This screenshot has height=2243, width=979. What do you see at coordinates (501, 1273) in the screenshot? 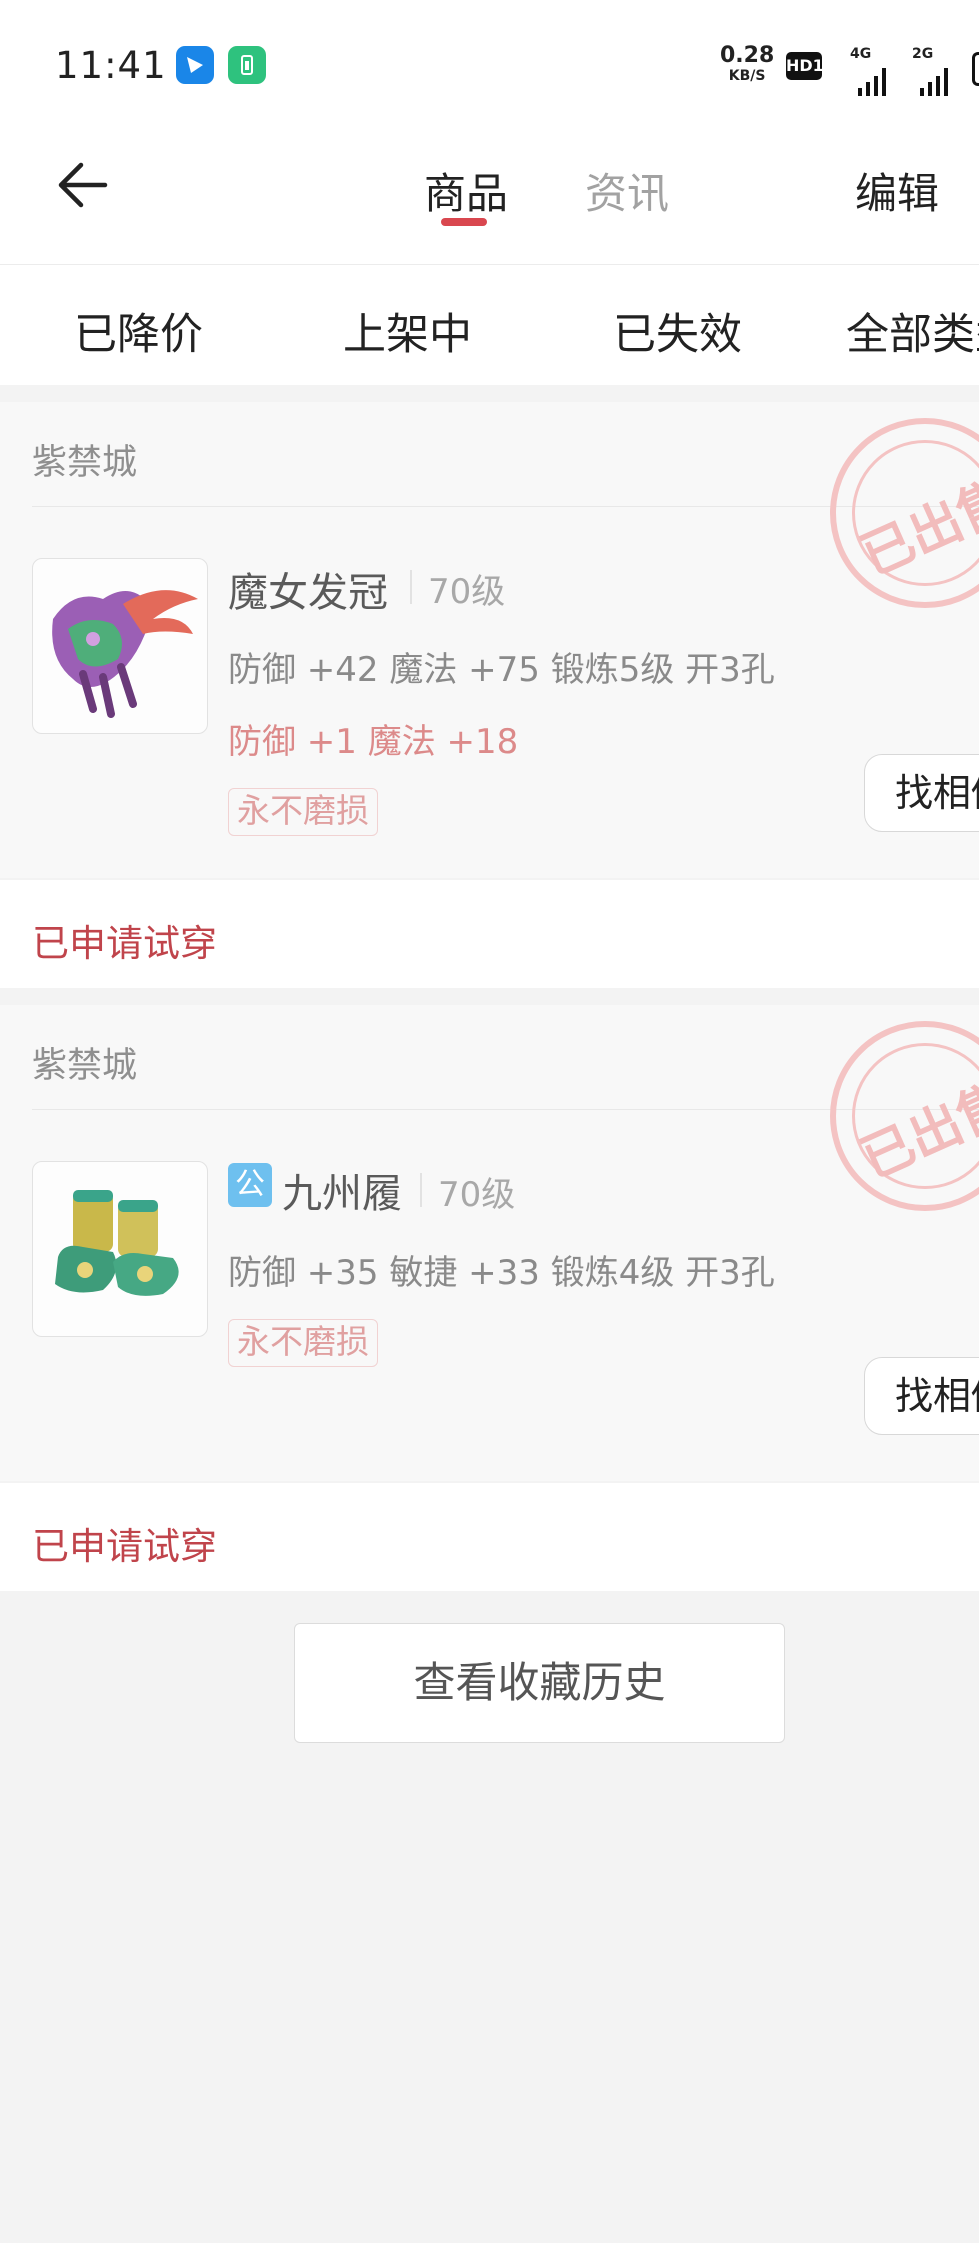
I see `item-stats: 防御 +35 敏捷 +33 锻炼4级 开3孔` at bounding box center [501, 1273].